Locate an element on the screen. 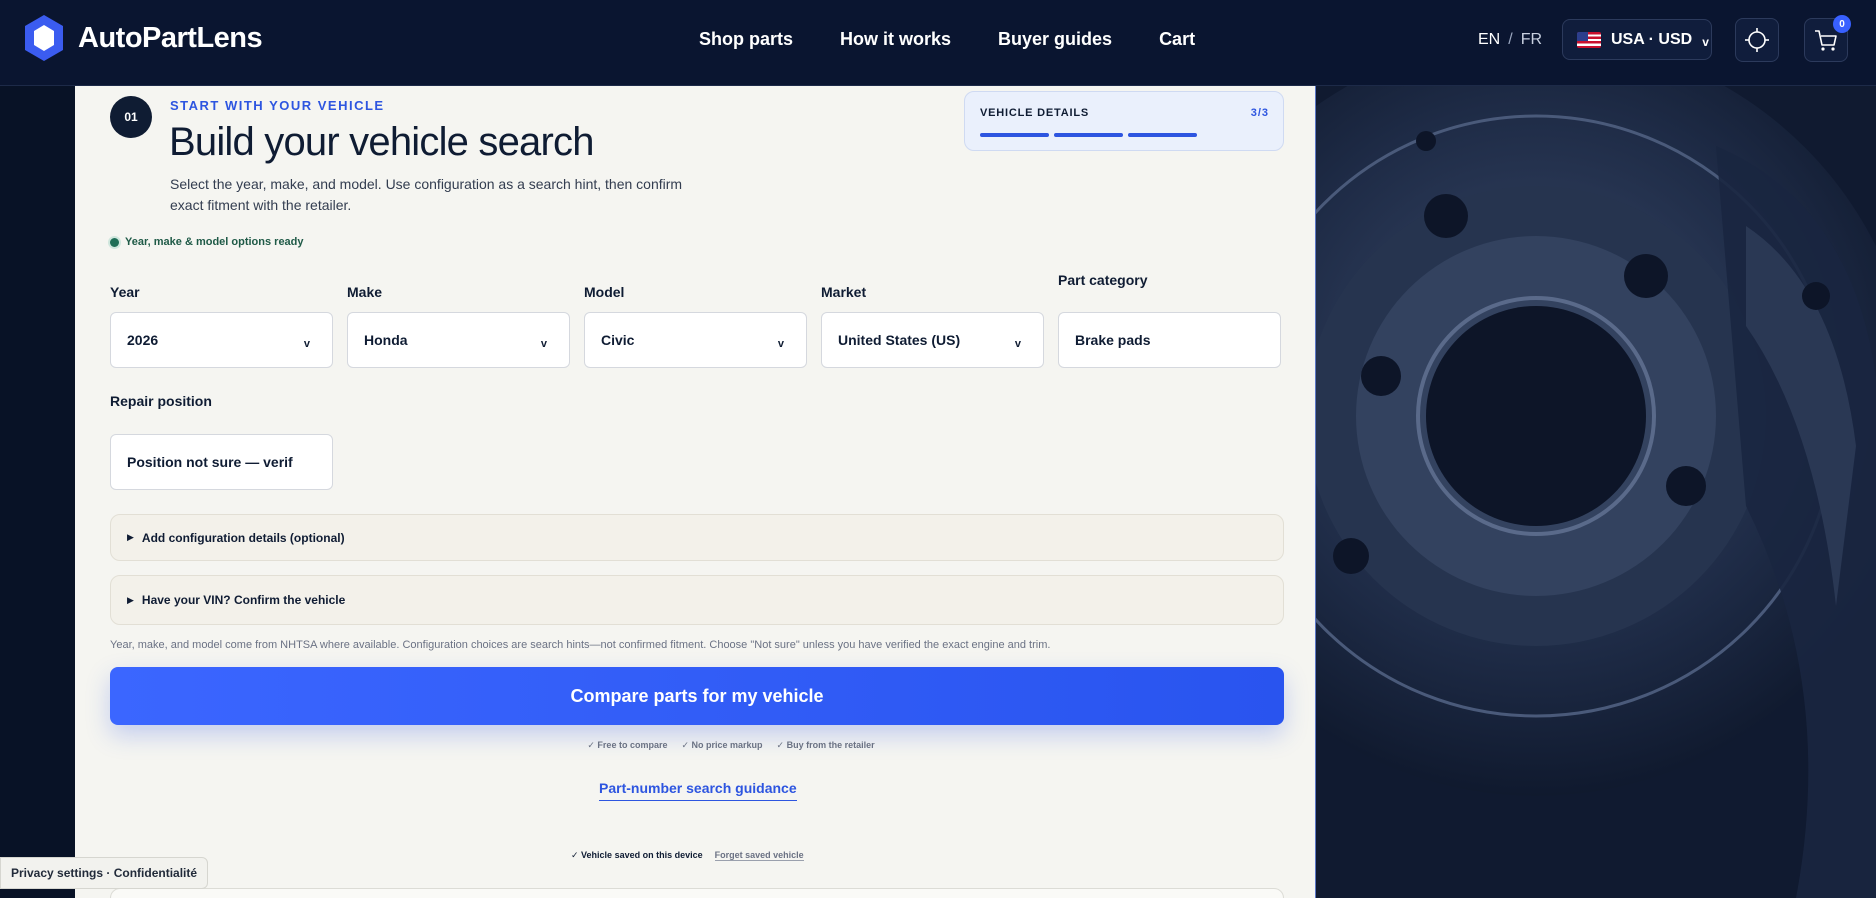 Image resolution: width=1876 pixels, height=898 pixels. nav-shop-parts: Shop parts is located at coordinates (746, 39).